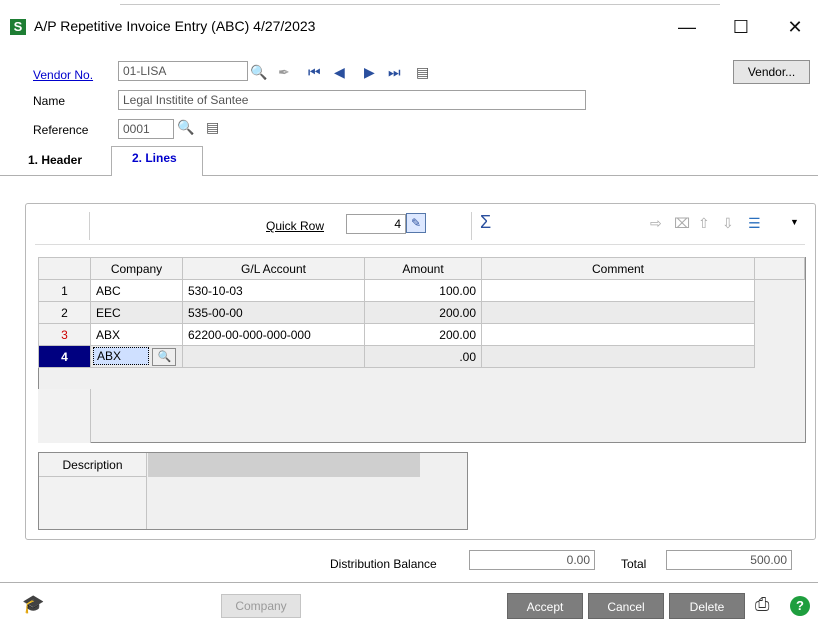 Image resolution: width=818 pixels, height=628 pixels. Describe the element at coordinates (121, 356) in the screenshot. I see `company-editor: ABX` at that location.